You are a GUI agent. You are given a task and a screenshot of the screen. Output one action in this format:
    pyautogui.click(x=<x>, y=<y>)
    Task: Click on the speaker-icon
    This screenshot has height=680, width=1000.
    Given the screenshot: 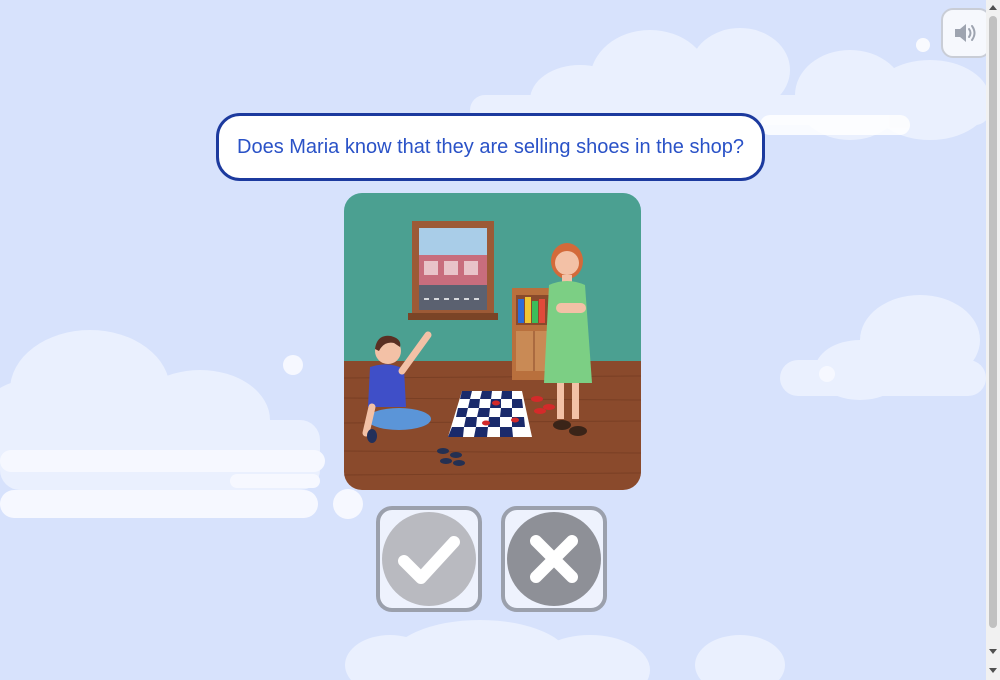 What is the action you would take?
    pyautogui.click(x=965, y=33)
    